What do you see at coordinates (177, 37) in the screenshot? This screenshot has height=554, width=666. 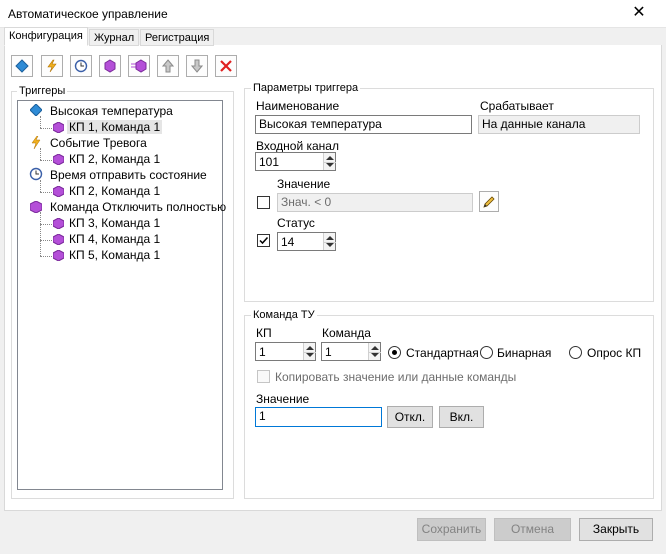 I see `tab-registration: Регистрация` at bounding box center [177, 37].